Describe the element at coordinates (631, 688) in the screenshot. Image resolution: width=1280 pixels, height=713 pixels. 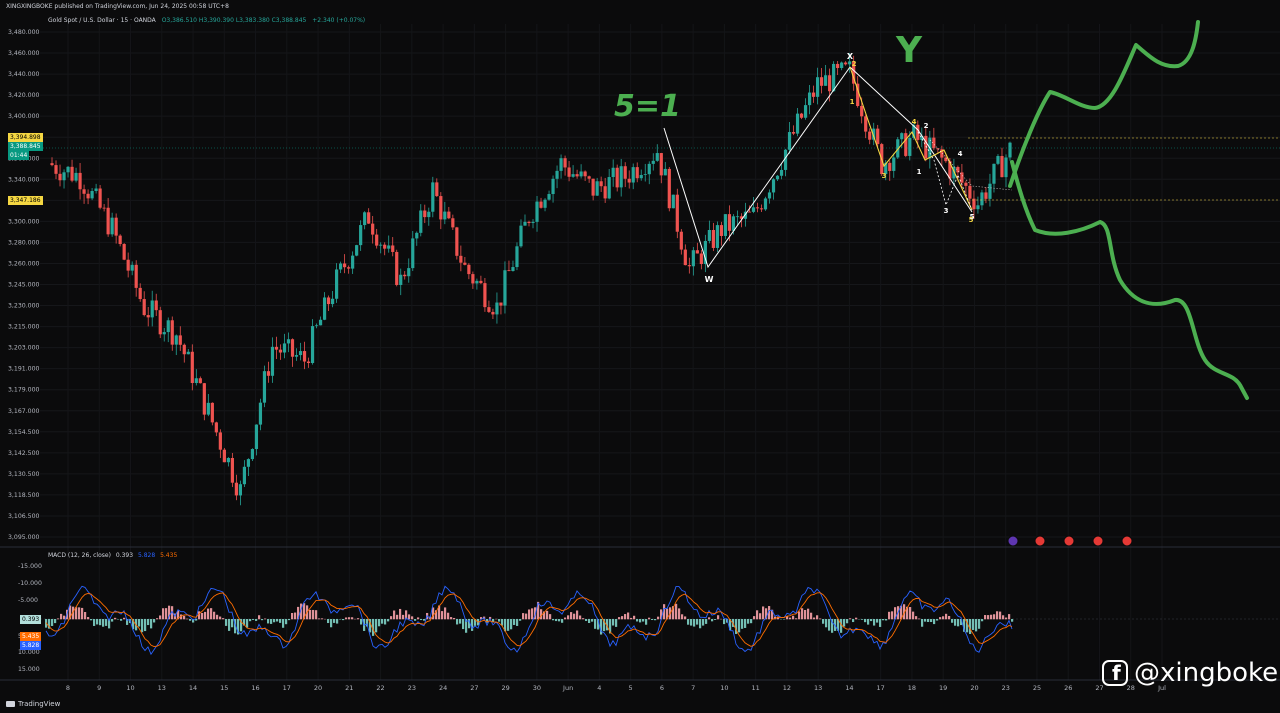
I see `time-tick-label: 5` at that location.